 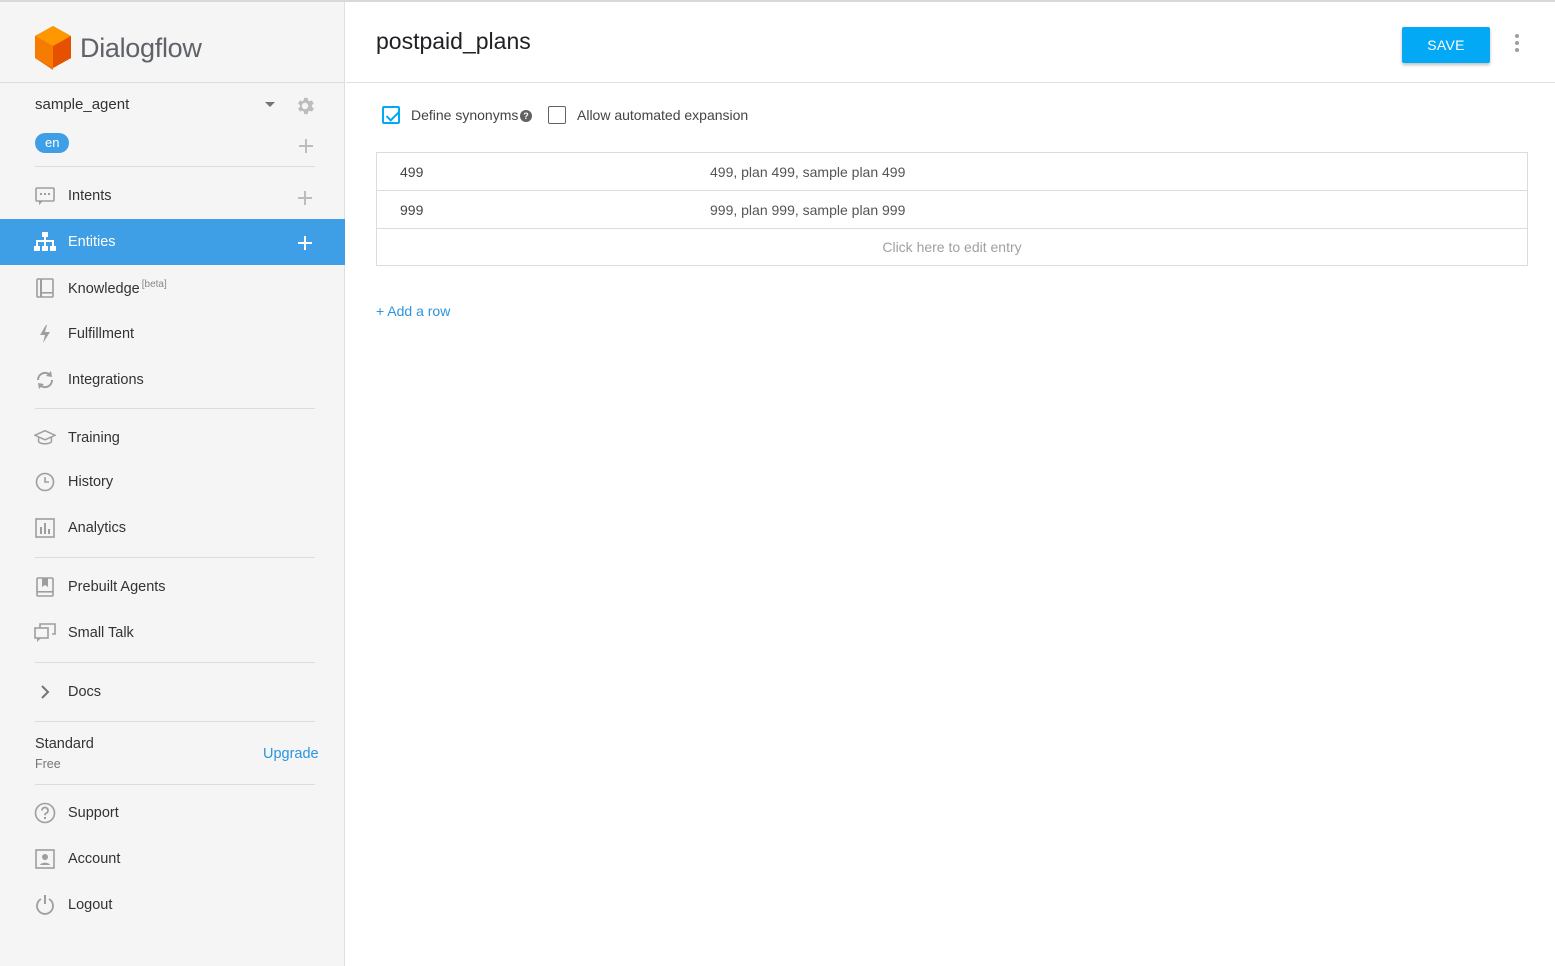 I want to click on sidebar-item-support: Support, so click(x=172, y=813).